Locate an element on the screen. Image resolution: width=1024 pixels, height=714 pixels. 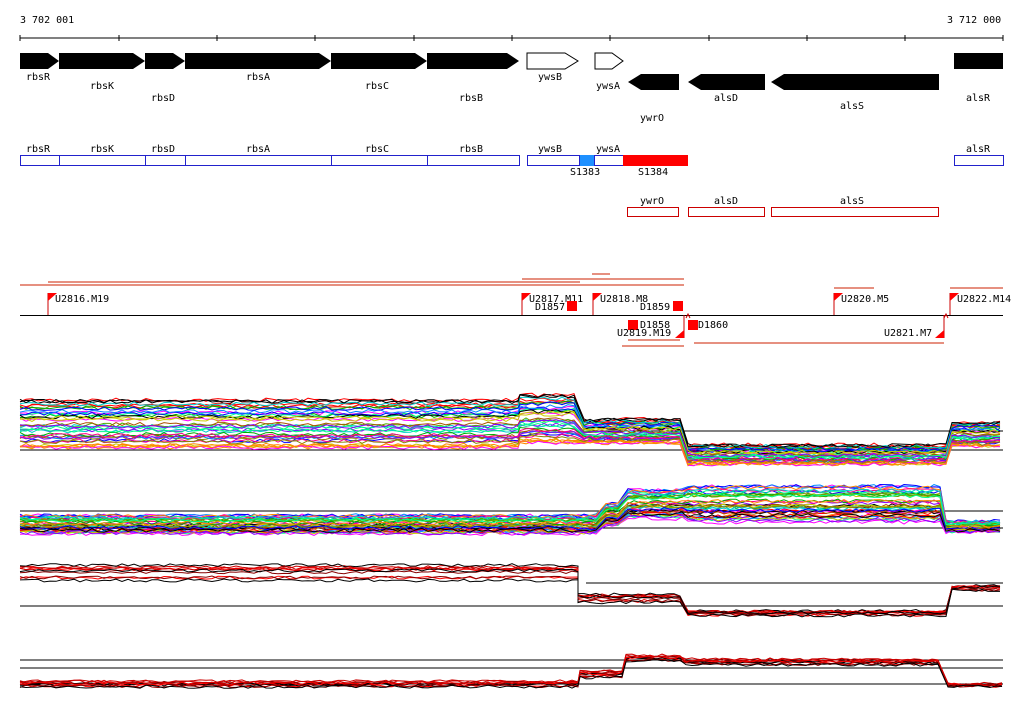
site-d1857: D1857 is located at coordinates (556, 307).